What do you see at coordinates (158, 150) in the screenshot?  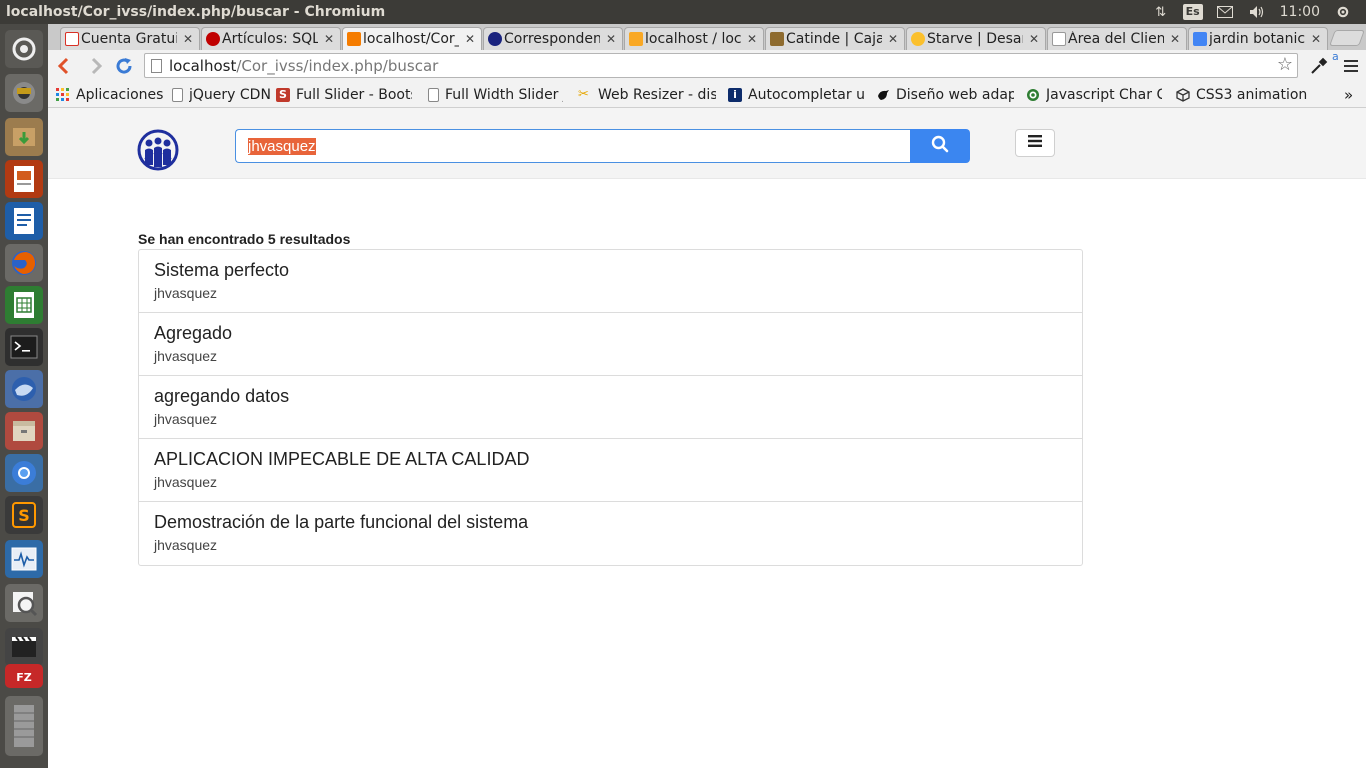 I see `family-logo-icon` at bounding box center [158, 150].